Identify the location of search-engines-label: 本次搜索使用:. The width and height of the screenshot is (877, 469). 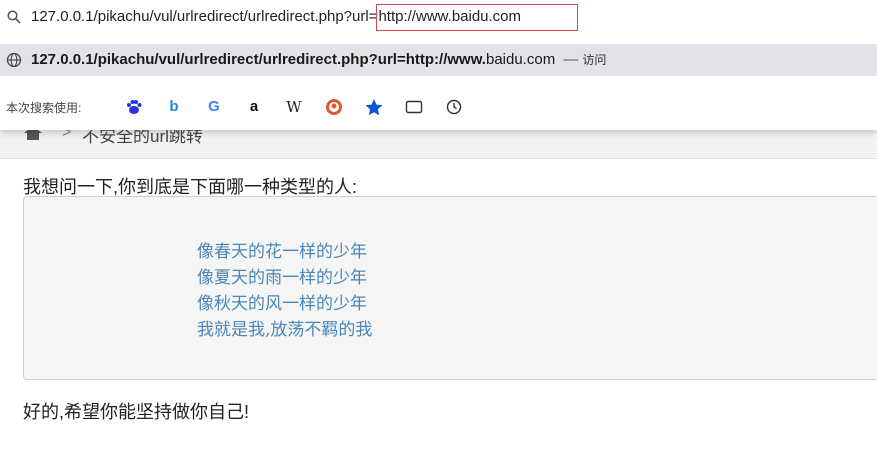
(44, 108).